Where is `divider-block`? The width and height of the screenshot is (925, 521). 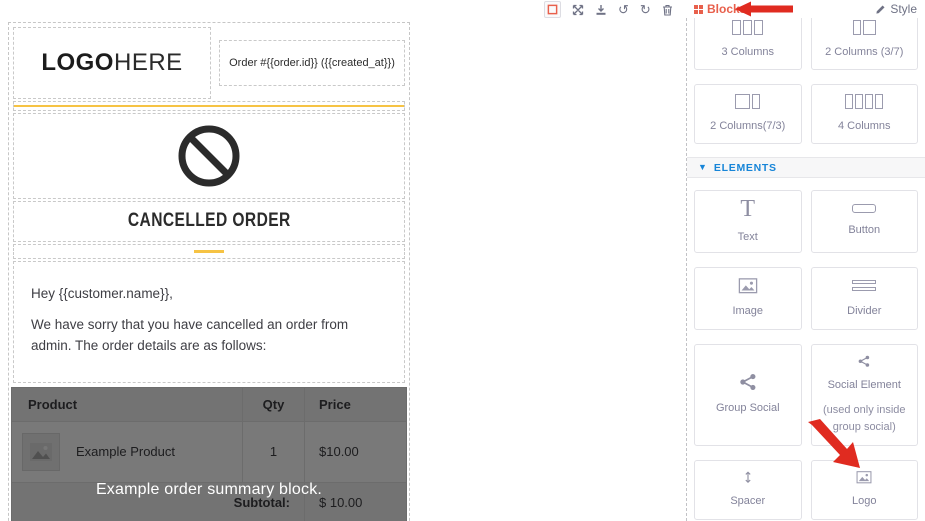
divider-block is located at coordinates (209, 106).